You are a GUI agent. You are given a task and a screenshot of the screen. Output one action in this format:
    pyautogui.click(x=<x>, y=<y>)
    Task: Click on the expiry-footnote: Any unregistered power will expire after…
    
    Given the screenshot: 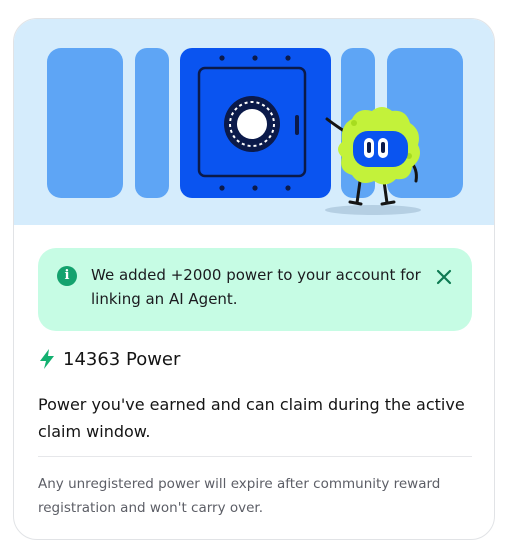 What is the action you would take?
    pyautogui.click(x=239, y=496)
    